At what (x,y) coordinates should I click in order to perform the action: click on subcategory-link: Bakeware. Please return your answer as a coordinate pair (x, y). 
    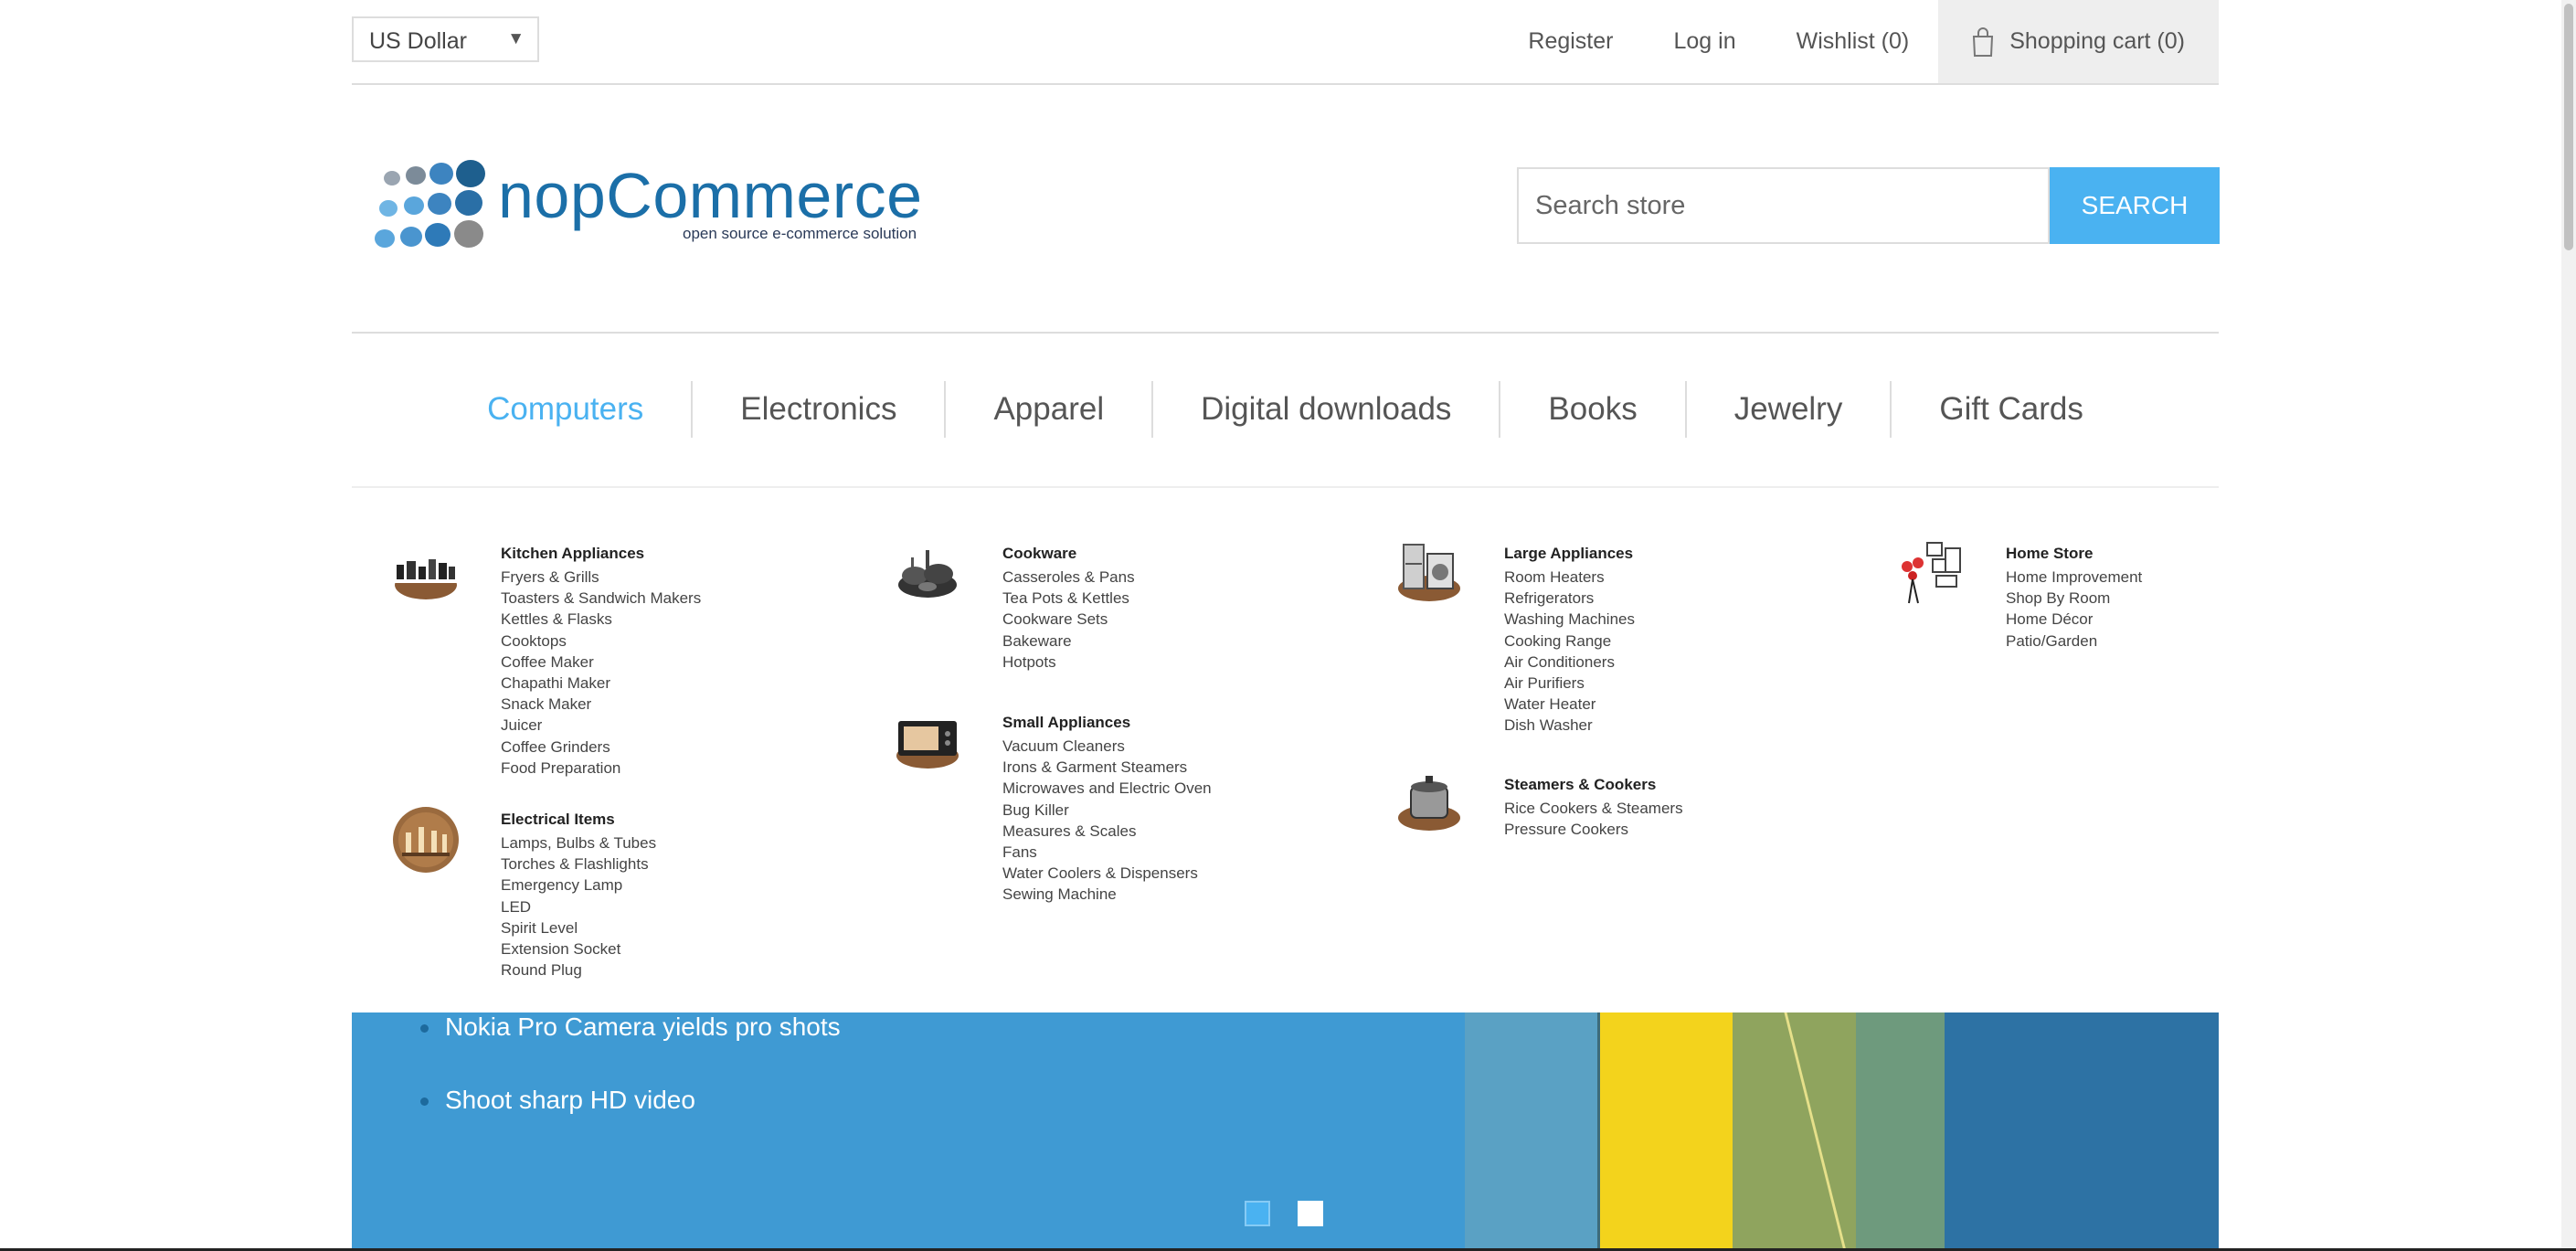
    Looking at the image, I should click on (1068, 641).